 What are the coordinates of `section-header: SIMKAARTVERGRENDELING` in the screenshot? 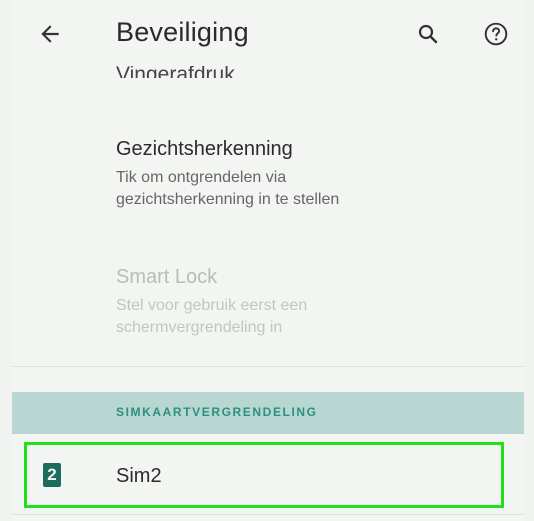 It's located at (268, 413).